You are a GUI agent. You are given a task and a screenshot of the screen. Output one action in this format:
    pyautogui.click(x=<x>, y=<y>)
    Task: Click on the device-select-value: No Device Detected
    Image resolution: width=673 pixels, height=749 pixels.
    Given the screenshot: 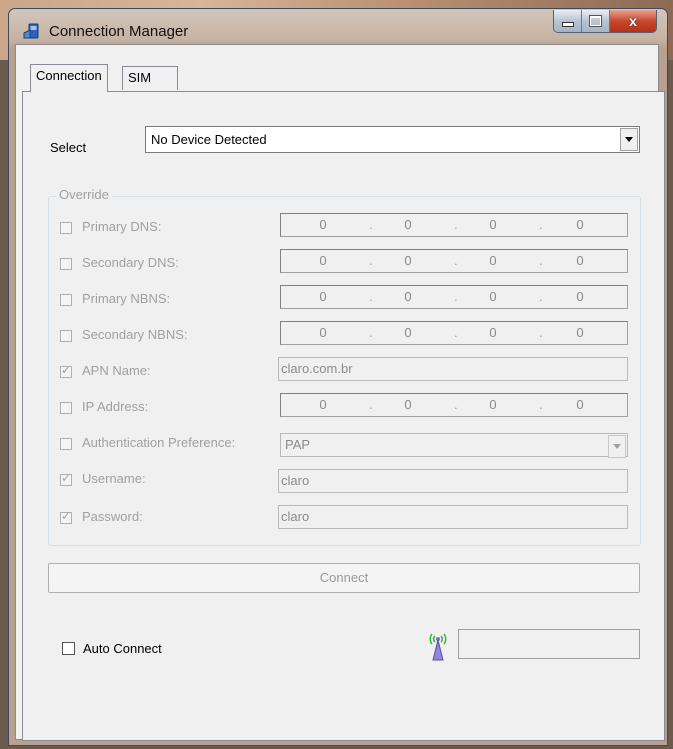 What is the action you would take?
    pyautogui.click(x=209, y=139)
    